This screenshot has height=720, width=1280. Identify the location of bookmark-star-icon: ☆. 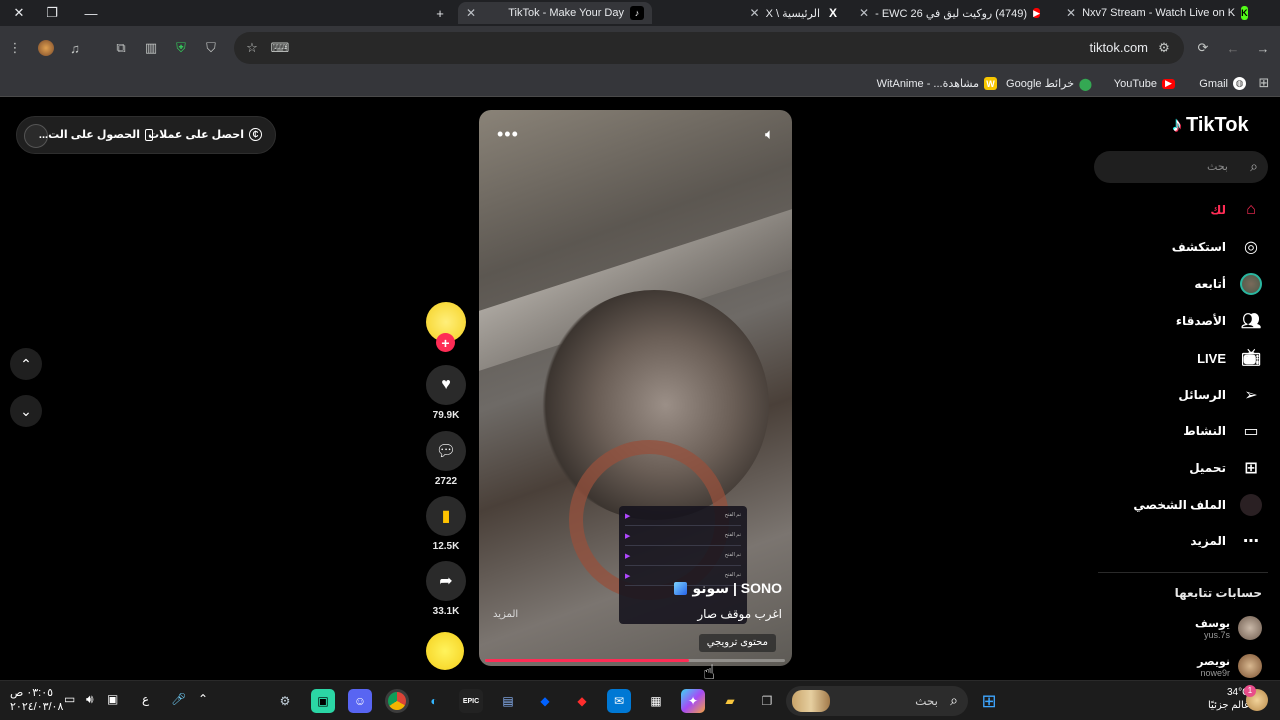
(252, 48).